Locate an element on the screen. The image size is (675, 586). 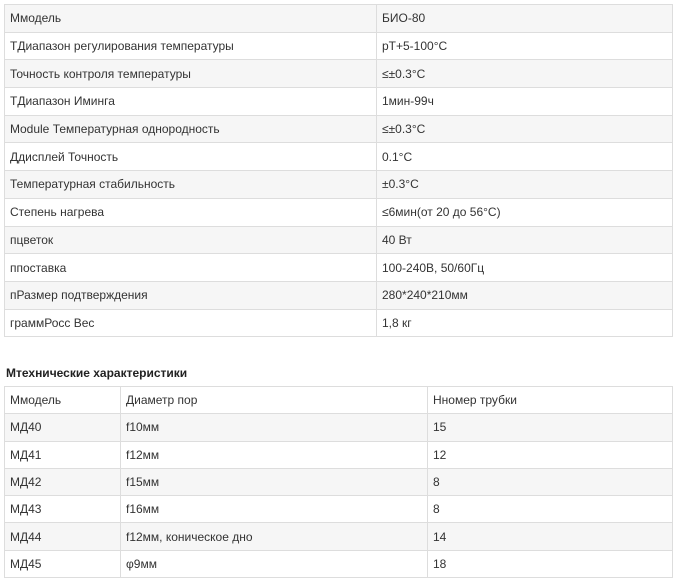
model-cell: МД41 is located at coordinates (62, 454).